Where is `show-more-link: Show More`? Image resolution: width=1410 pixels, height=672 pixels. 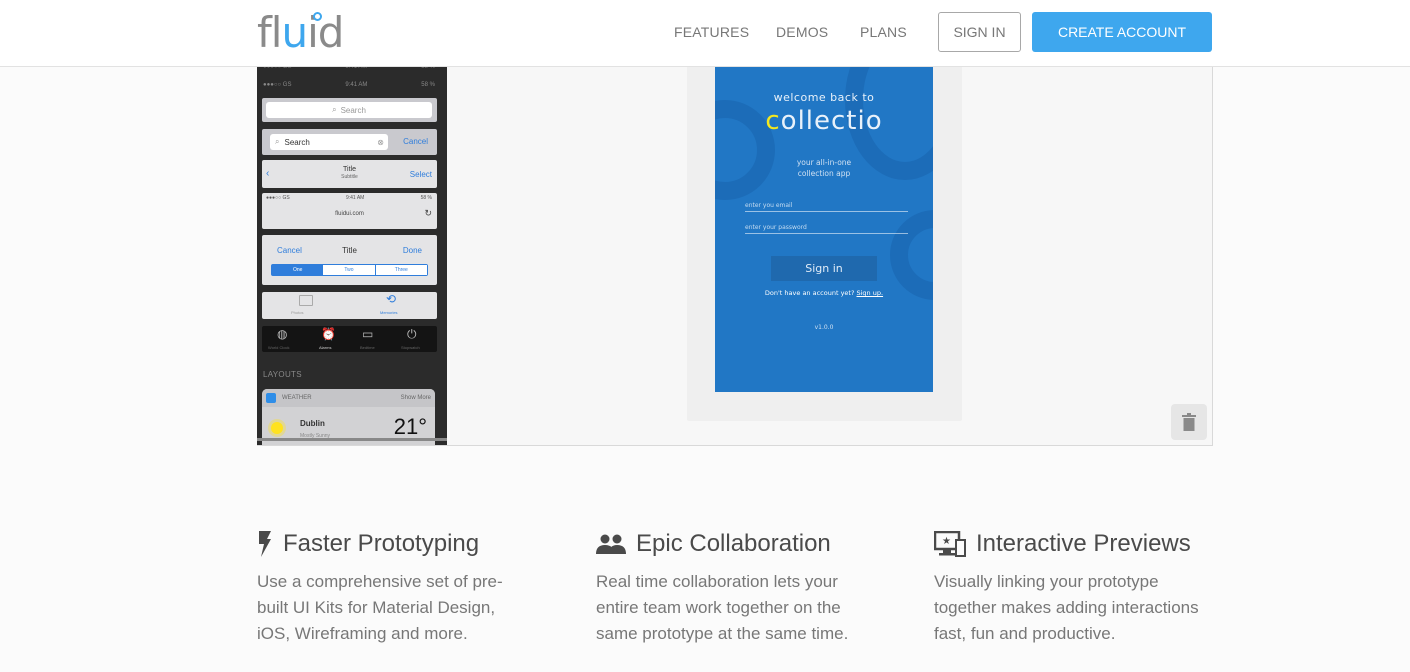
show-more-link: Show More is located at coordinates (415, 398).